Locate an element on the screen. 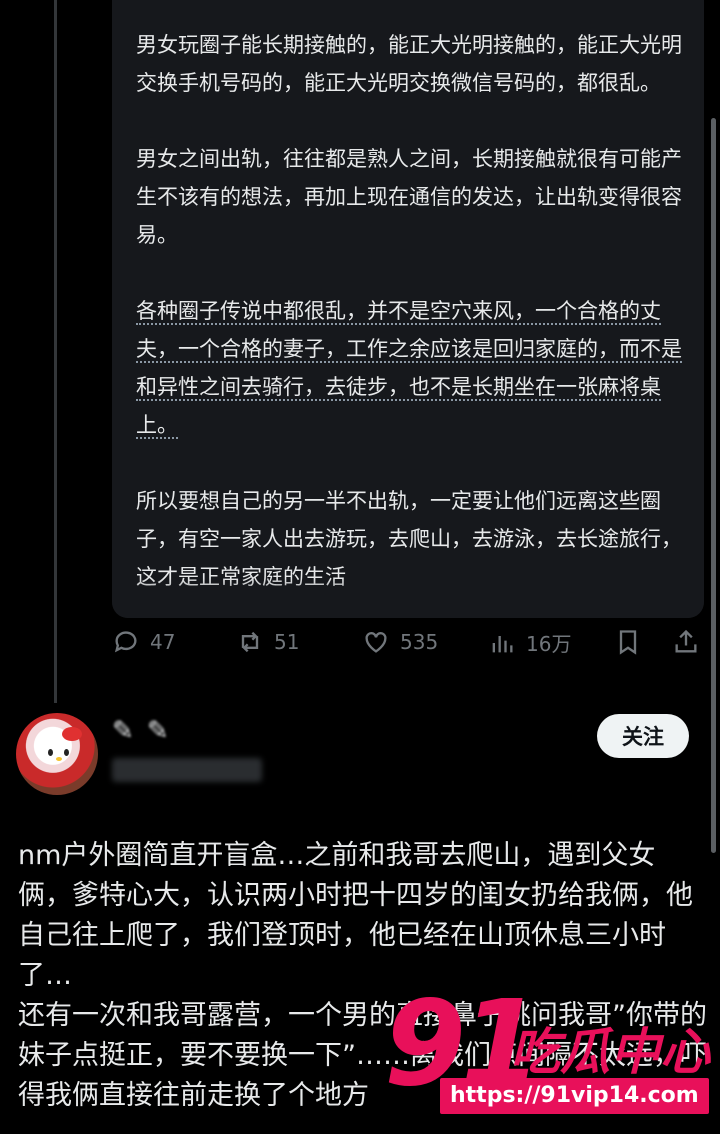  like-button: 535 is located at coordinates (400, 642).